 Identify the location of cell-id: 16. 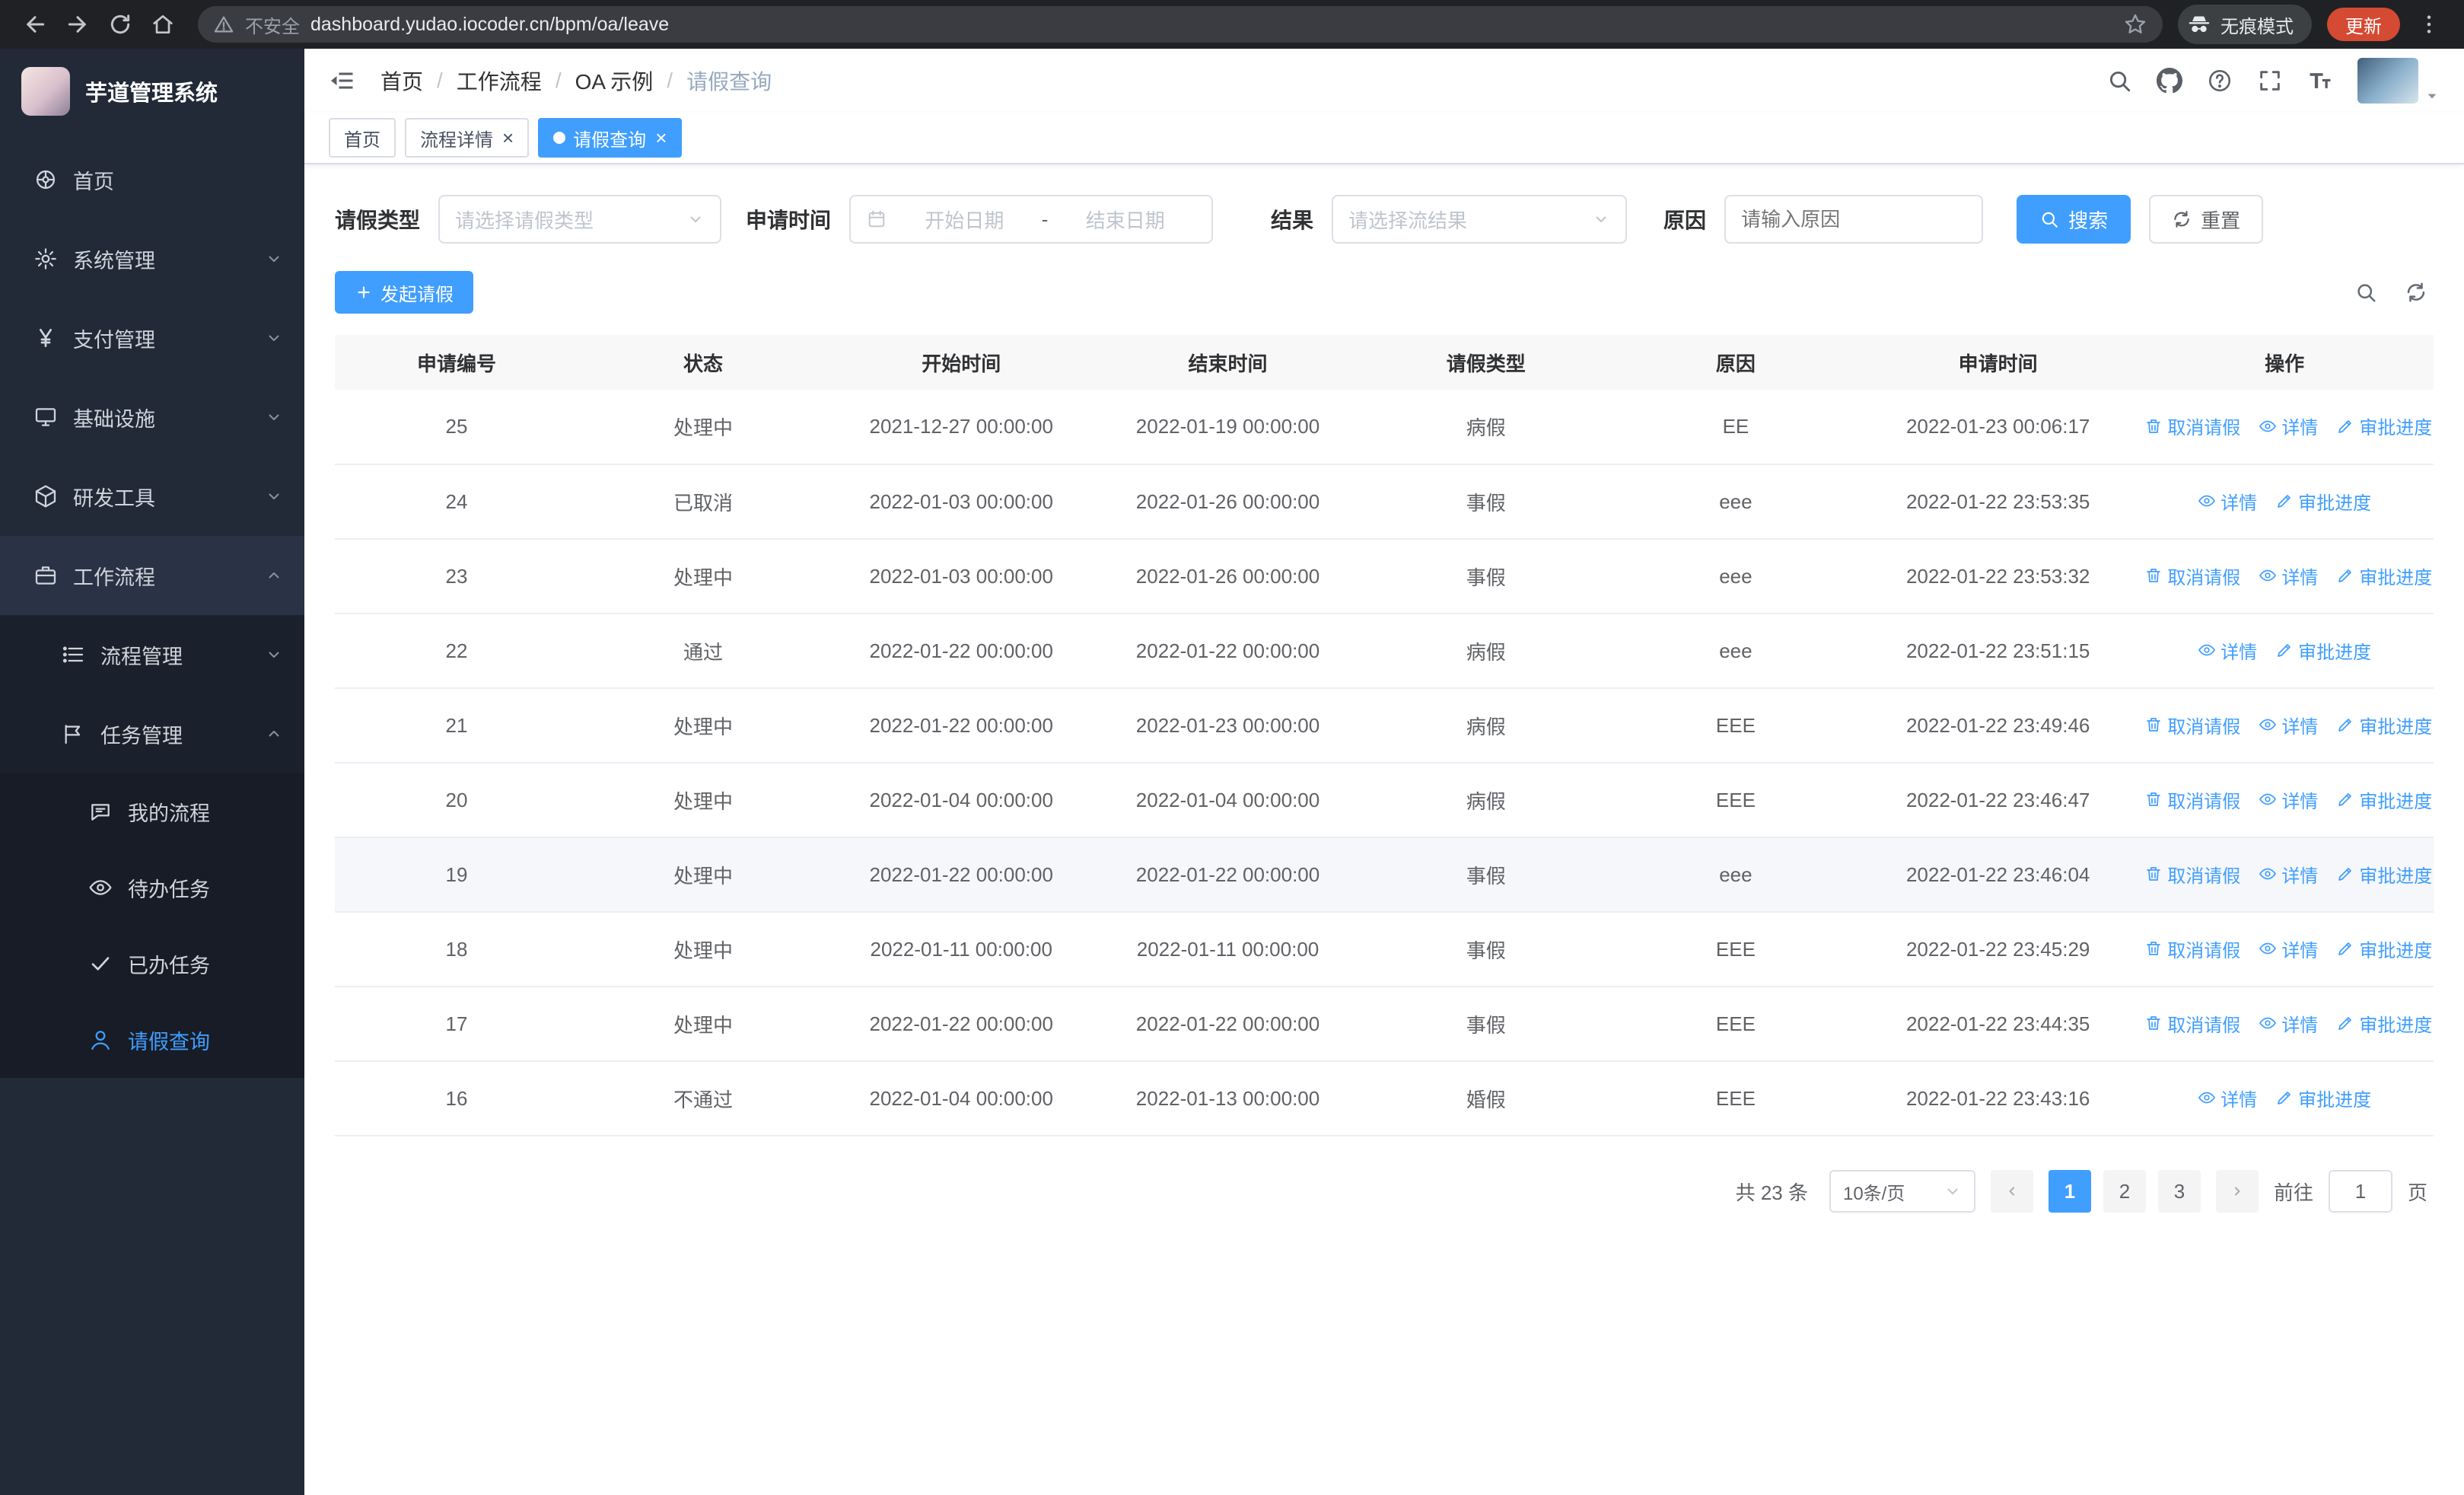
(456, 1099).